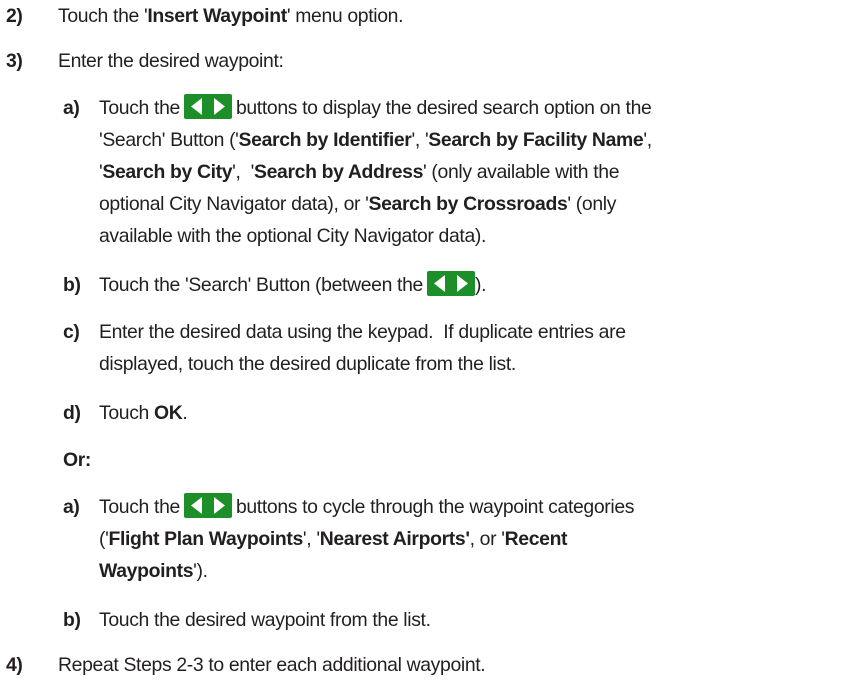  Describe the element at coordinates (394, 539) in the screenshot. I see `nearest-airports-label: Nearest Airports'` at that location.